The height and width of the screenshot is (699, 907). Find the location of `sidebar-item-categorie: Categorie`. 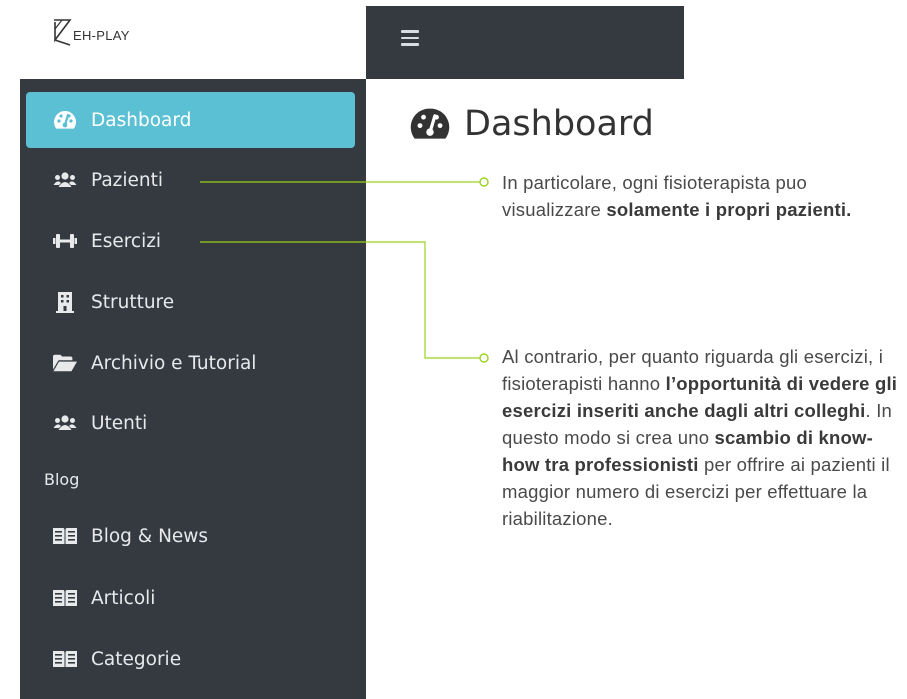

sidebar-item-categorie: Categorie is located at coordinates (190, 659).